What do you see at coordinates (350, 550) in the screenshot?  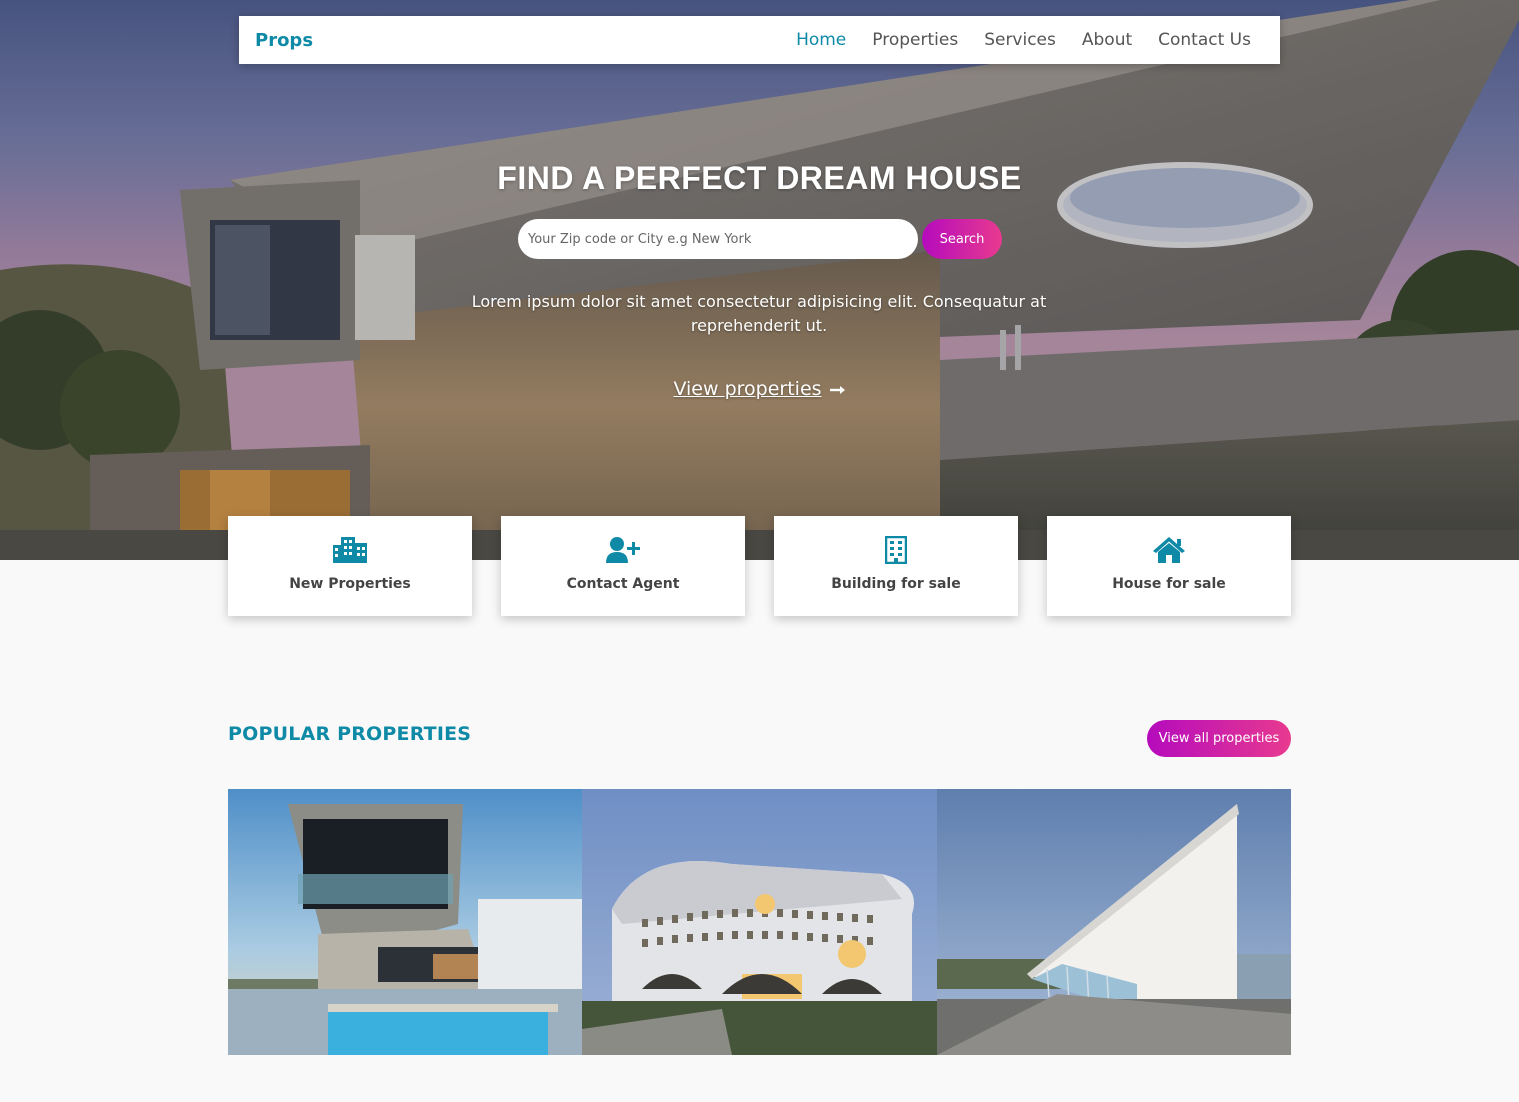 I see `city-buildings-icon` at bounding box center [350, 550].